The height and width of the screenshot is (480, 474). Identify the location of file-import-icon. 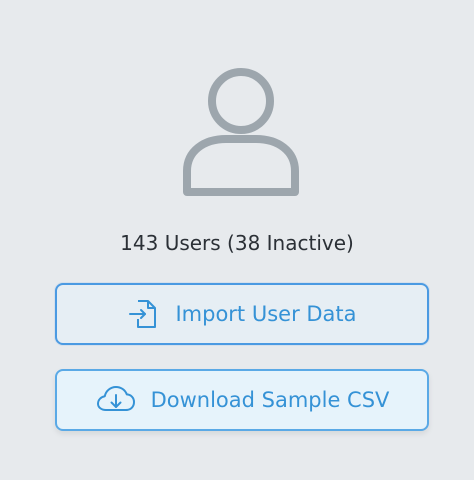
(144, 314).